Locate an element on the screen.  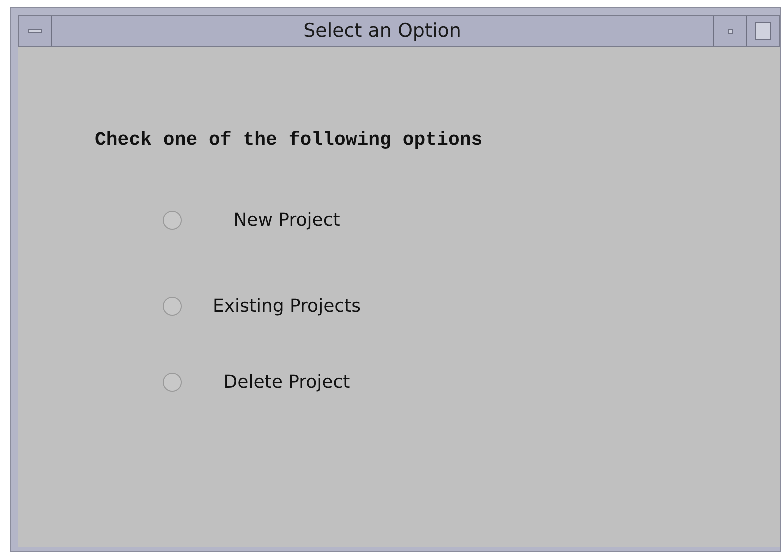
window-title: Select an Option is located at coordinates (382, 31).